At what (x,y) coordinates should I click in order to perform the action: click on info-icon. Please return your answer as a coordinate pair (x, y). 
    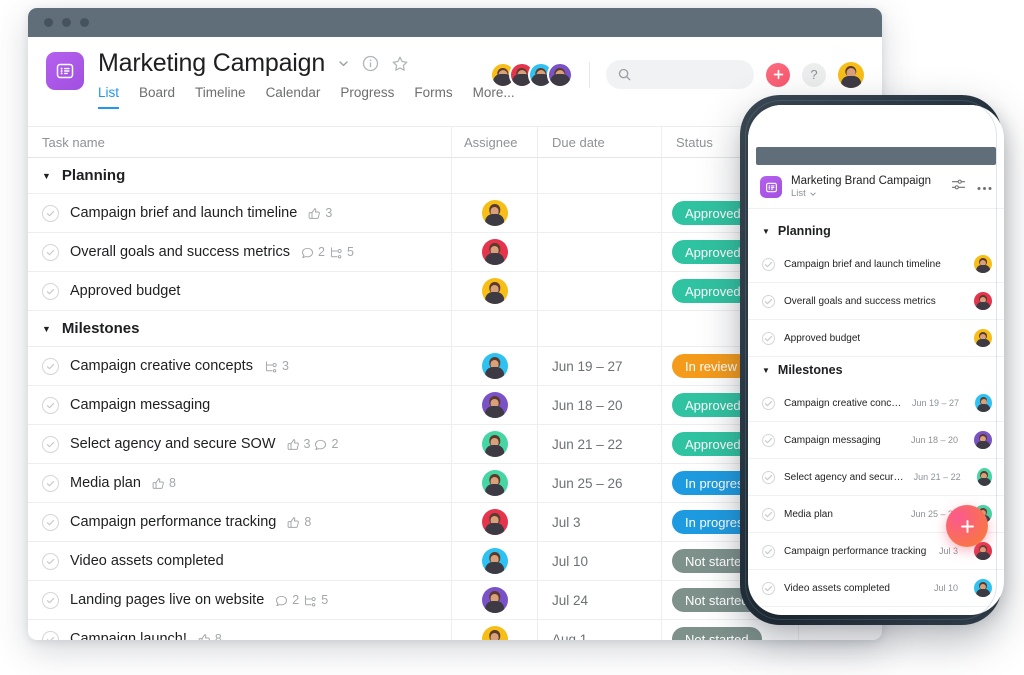
    Looking at the image, I should click on (370, 63).